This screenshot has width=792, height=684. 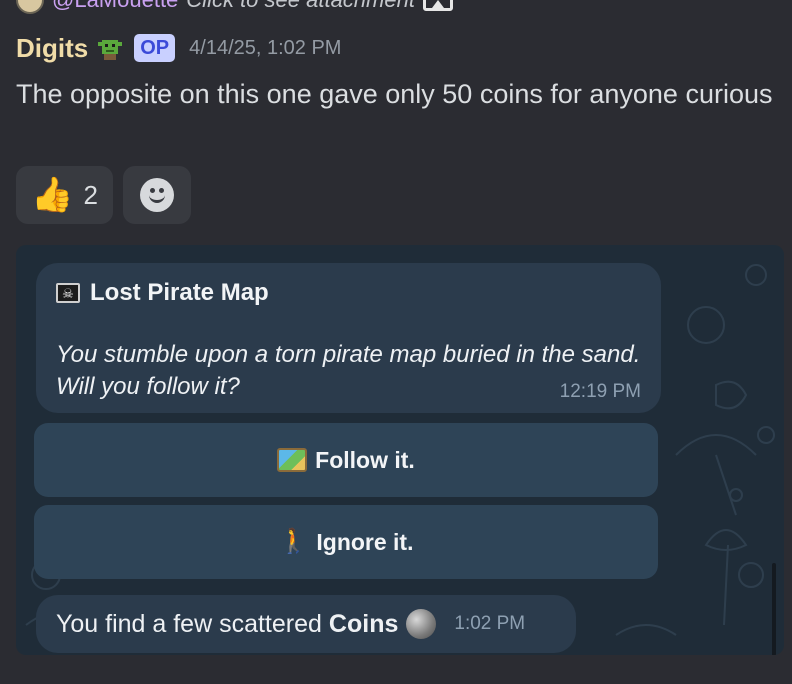 I want to click on map-icon, so click(x=292, y=460).